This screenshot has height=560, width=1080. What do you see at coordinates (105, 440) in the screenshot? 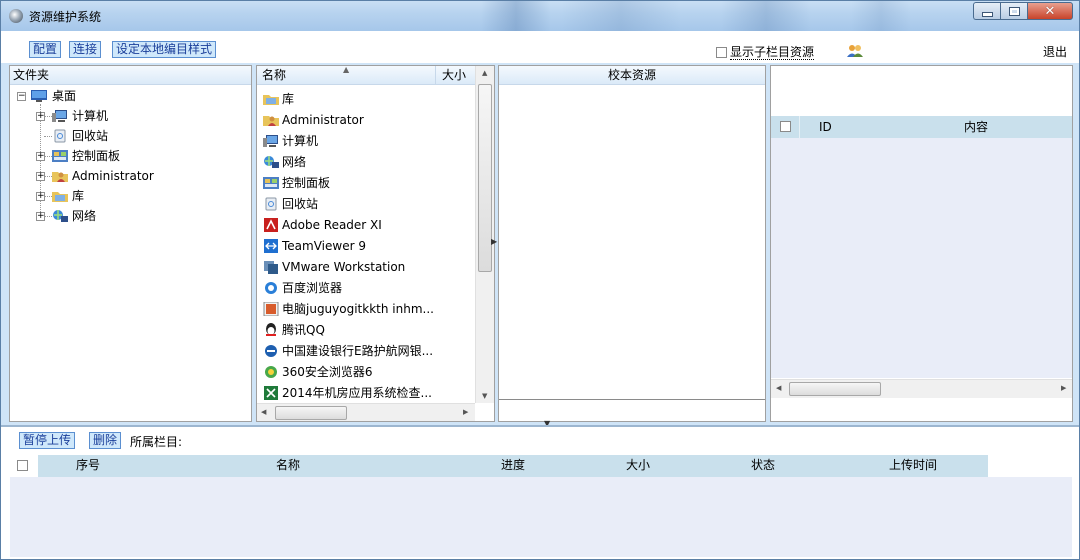
I see `delete-button: 删除` at bounding box center [105, 440].